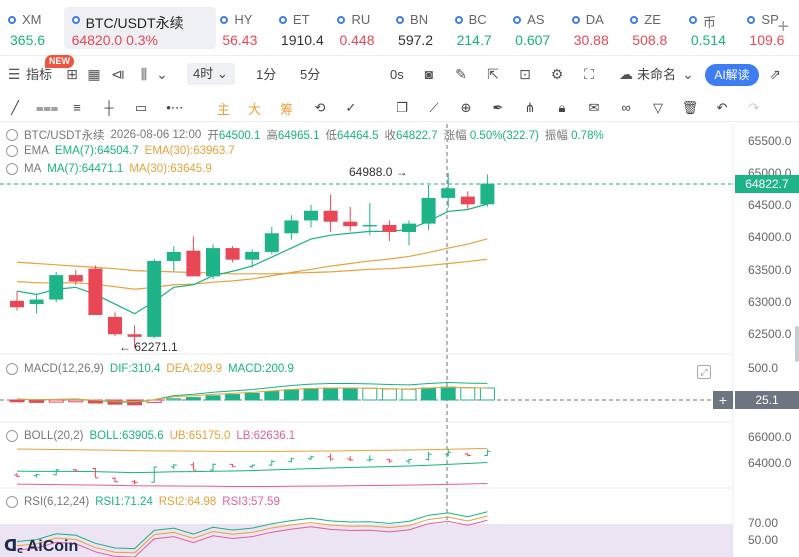 The width and height of the screenshot is (799, 557). Describe the element at coordinates (763, 368) in the screenshot. I see `macd-tick: 500.0` at that location.